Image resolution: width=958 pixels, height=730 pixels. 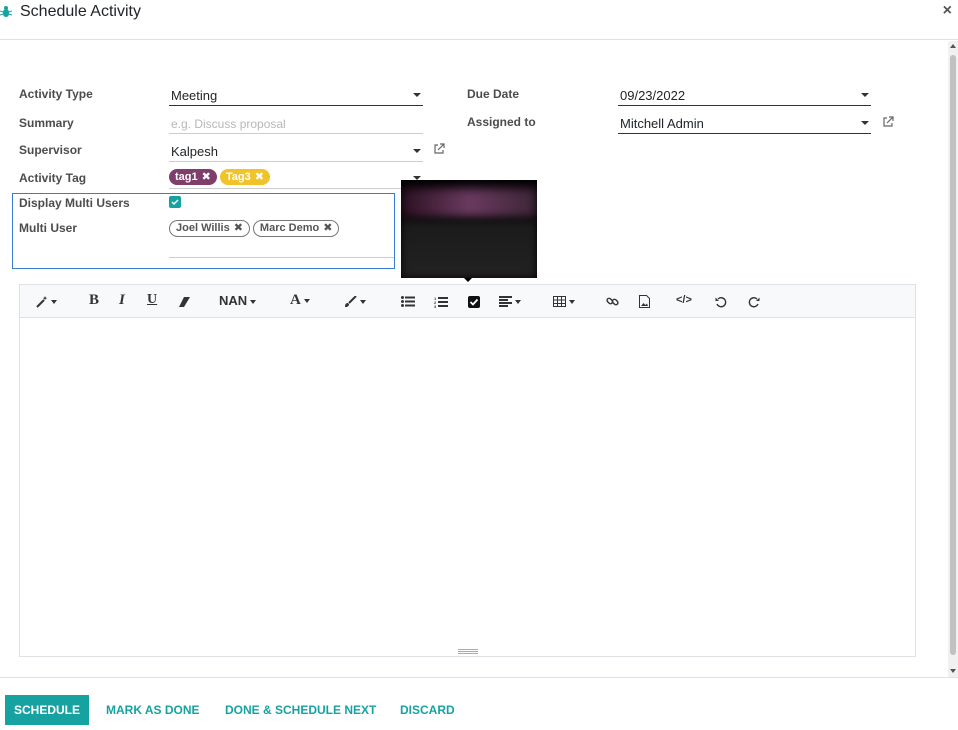 What do you see at coordinates (441, 301) in the screenshot?
I see `numbered-list-icon: 123` at bounding box center [441, 301].